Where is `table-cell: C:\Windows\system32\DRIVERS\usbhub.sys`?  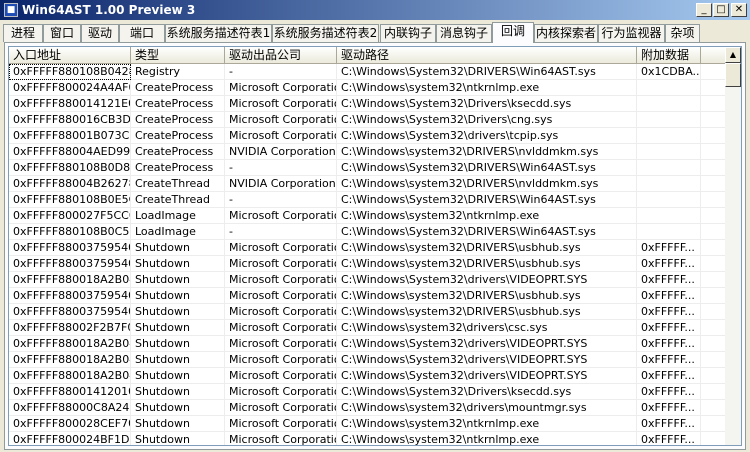 table-cell: C:\Windows\system32\DRIVERS\usbhub.sys is located at coordinates (487, 248).